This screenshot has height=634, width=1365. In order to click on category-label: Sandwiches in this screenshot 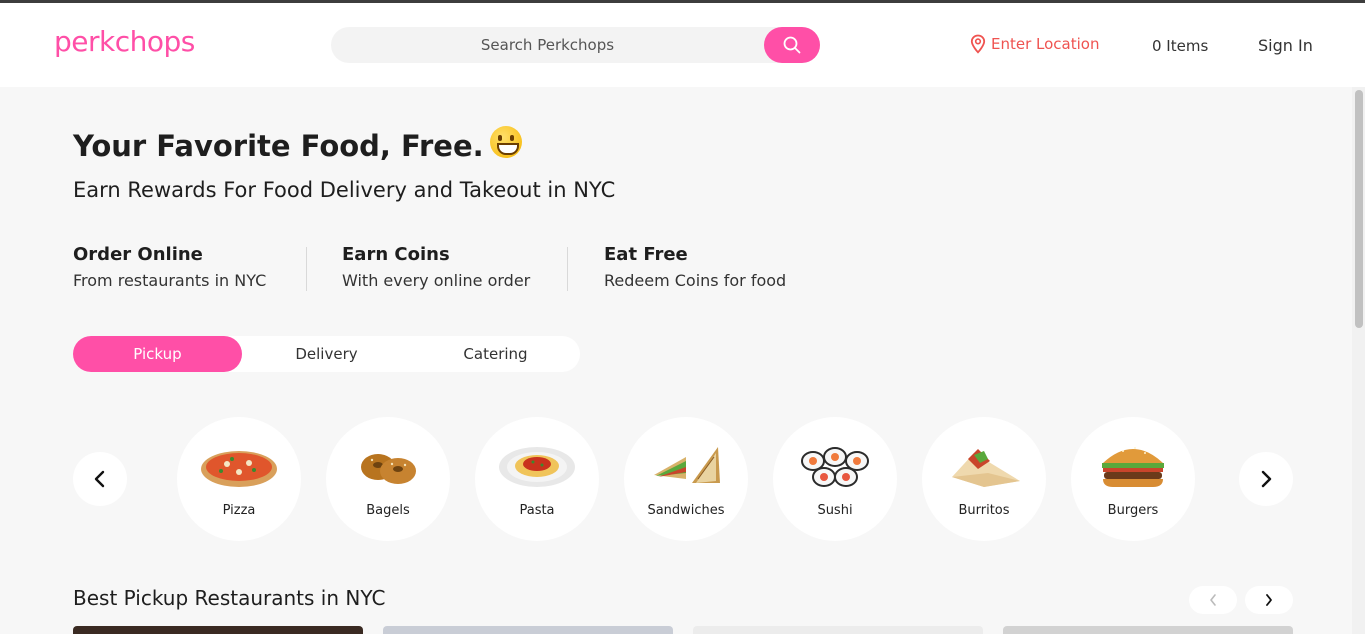, I will do `click(686, 510)`.